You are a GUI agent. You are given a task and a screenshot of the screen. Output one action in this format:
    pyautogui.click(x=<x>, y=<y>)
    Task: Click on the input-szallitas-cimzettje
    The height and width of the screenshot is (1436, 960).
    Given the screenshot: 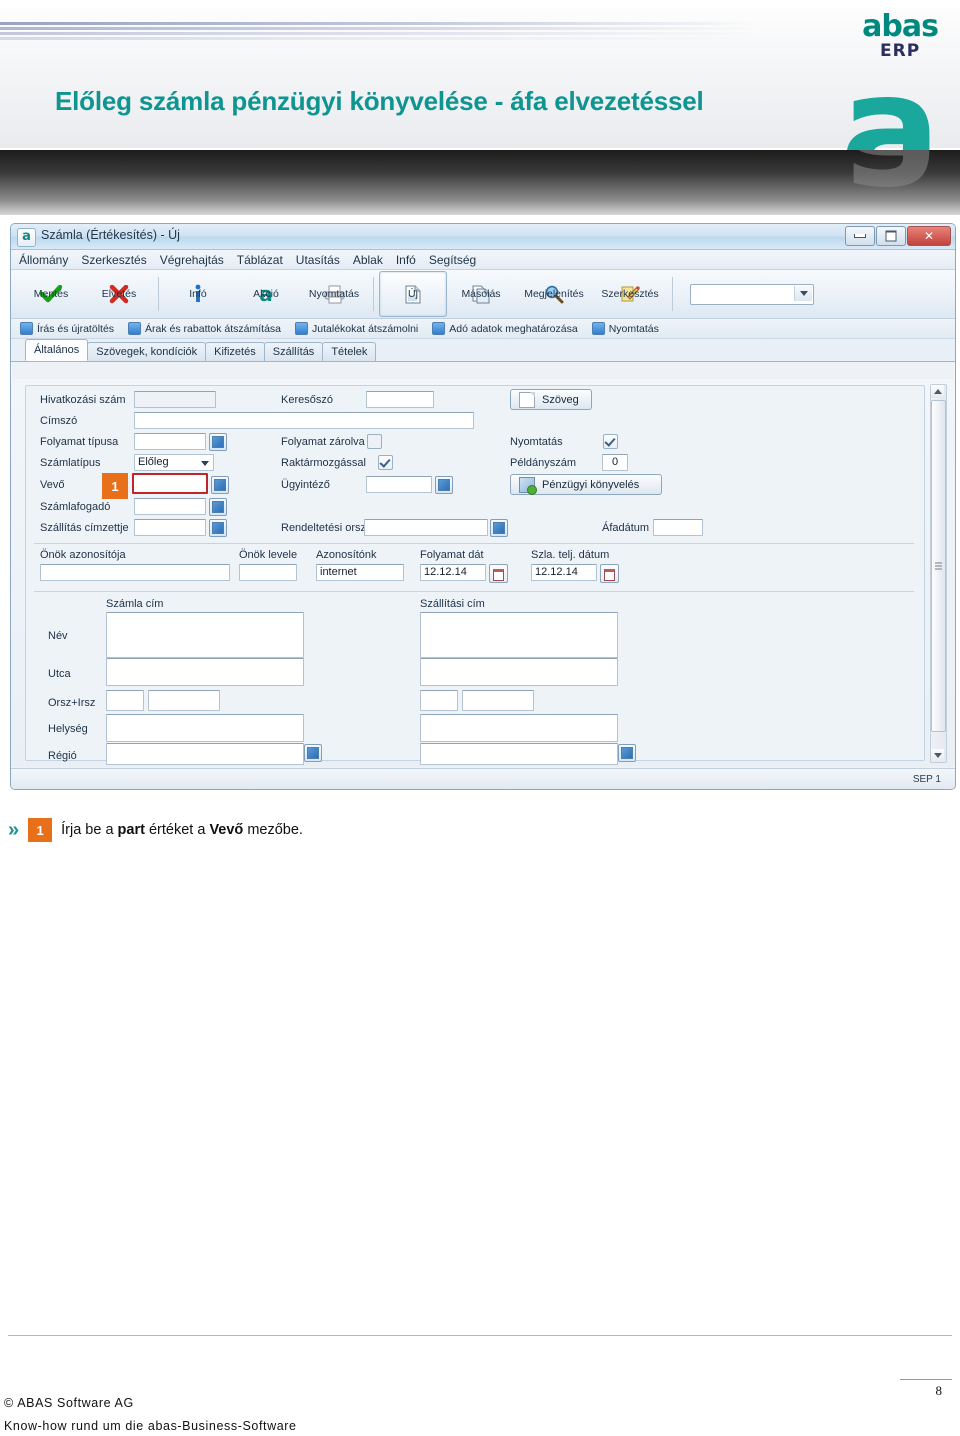 What is the action you would take?
    pyautogui.click(x=170, y=527)
    